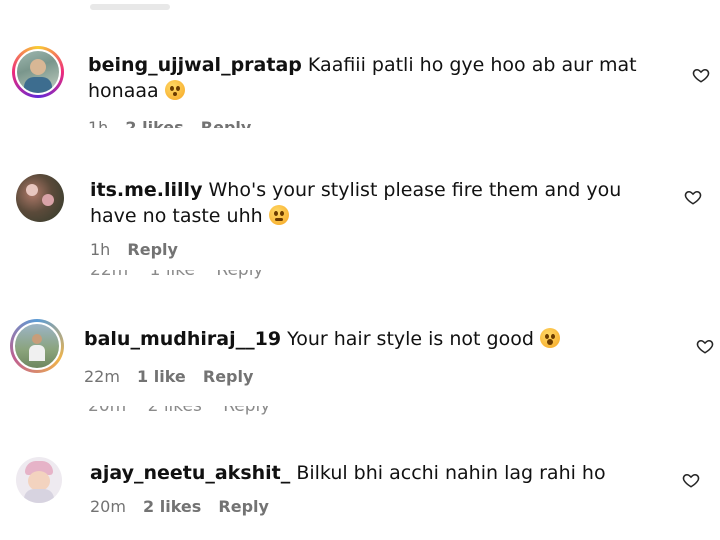 This screenshot has width=720, height=540. What do you see at coordinates (360, 7) in the screenshot?
I see `cropped-top-edge` at bounding box center [360, 7].